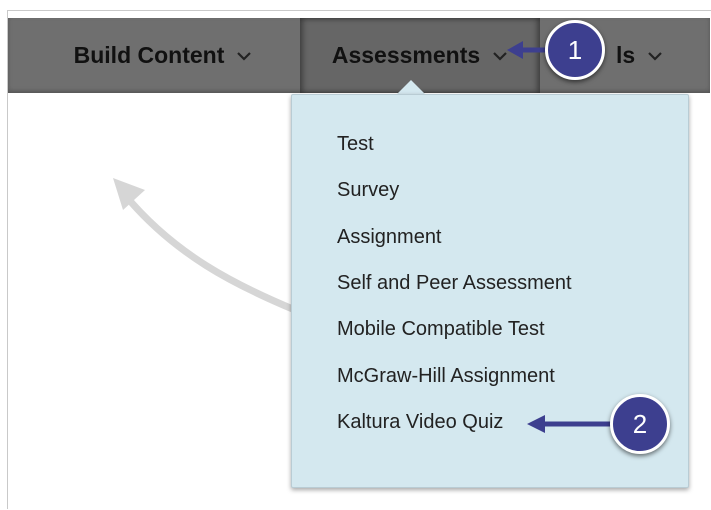  Describe the element at coordinates (389, 237) in the screenshot. I see `menu-item-assignment: Assignment` at that location.